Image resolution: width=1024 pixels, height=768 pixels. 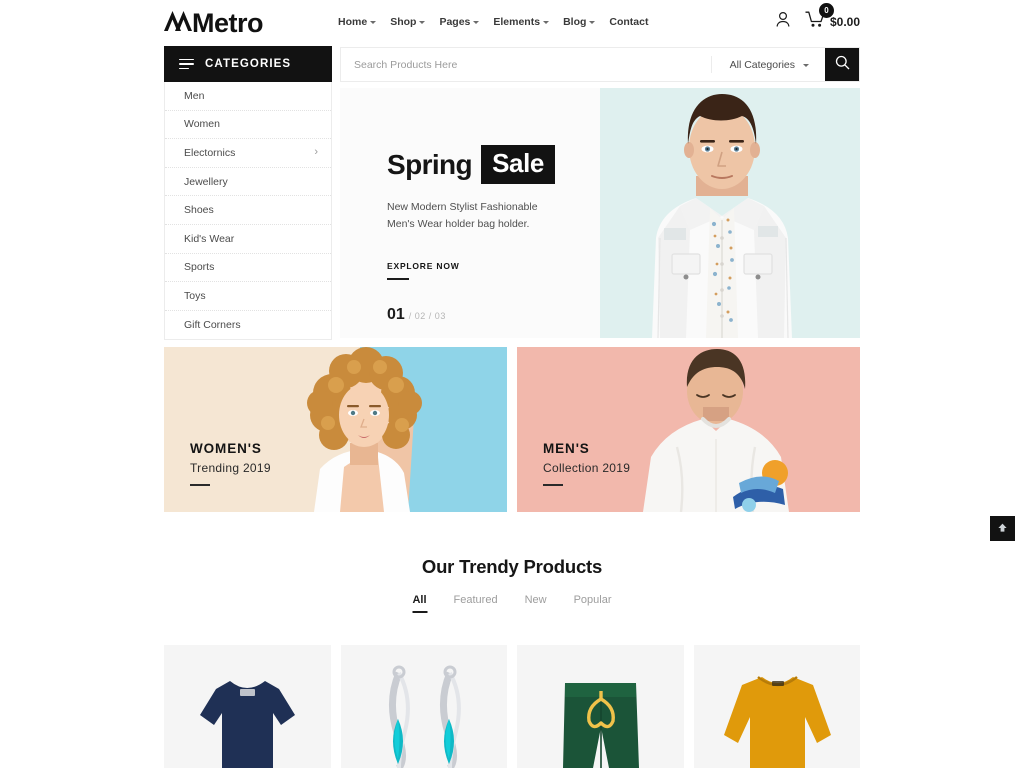 I want to click on nav-label: Pages, so click(x=455, y=22).